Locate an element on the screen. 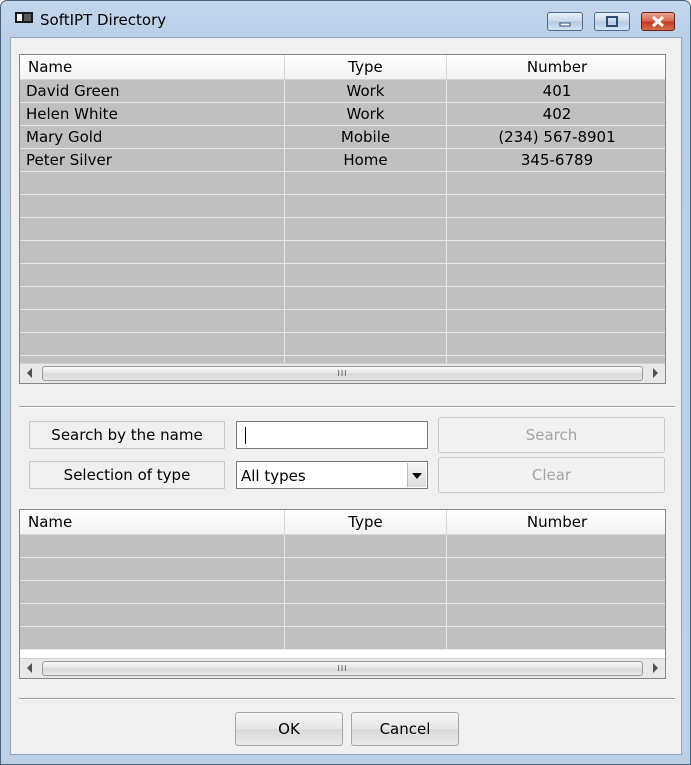 This screenshot has width=691, height=765. results-header: Name Type Number is located at coordinates (342, 522).